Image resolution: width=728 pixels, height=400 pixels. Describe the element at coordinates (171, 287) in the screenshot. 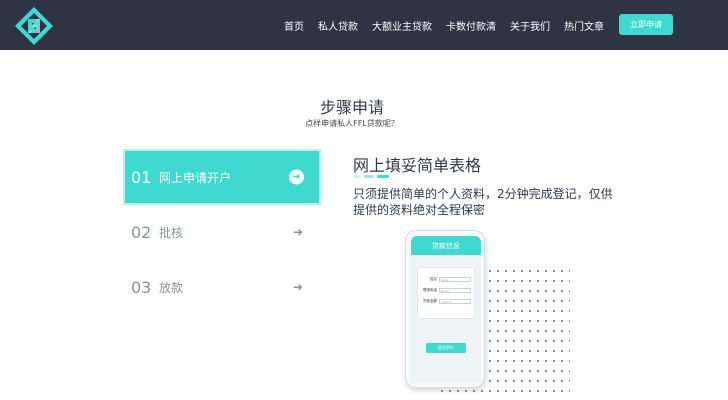

I see `step-label: 放款` at that location.